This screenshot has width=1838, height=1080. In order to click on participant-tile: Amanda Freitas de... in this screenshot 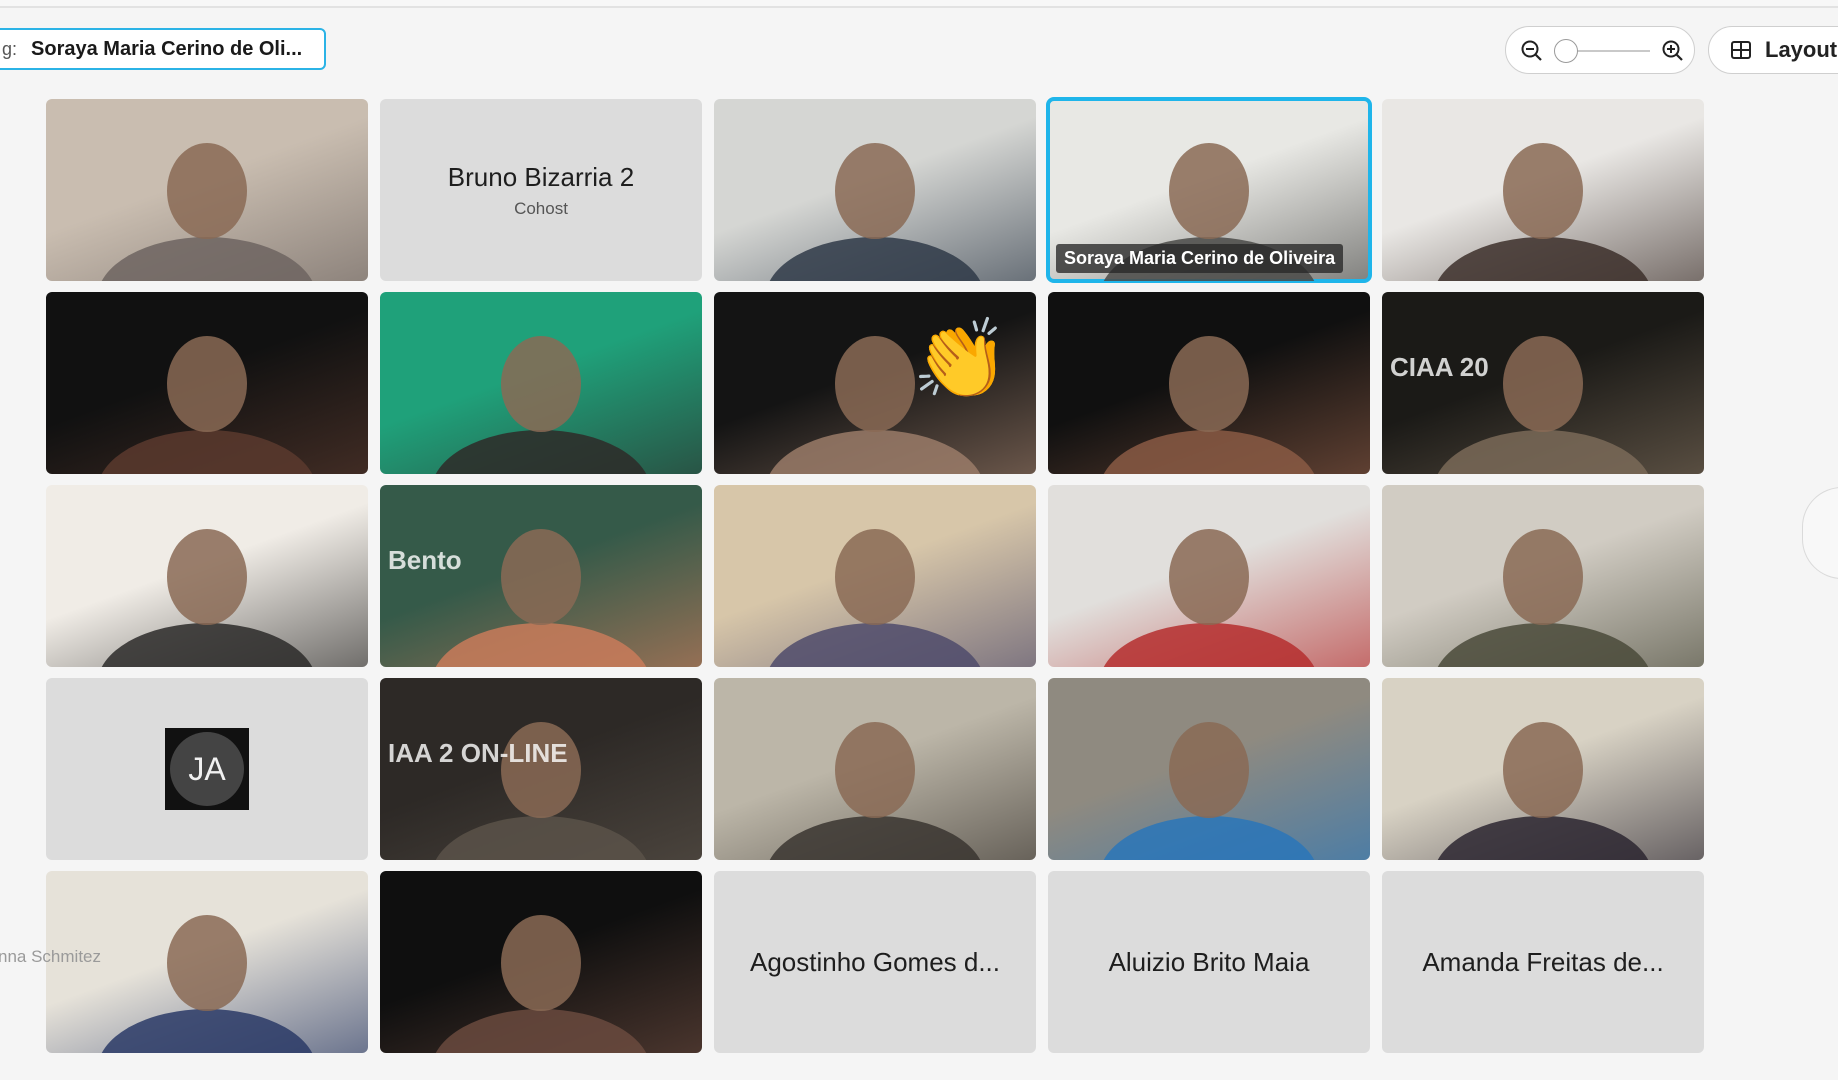, I will do `click(1543, 962)`.